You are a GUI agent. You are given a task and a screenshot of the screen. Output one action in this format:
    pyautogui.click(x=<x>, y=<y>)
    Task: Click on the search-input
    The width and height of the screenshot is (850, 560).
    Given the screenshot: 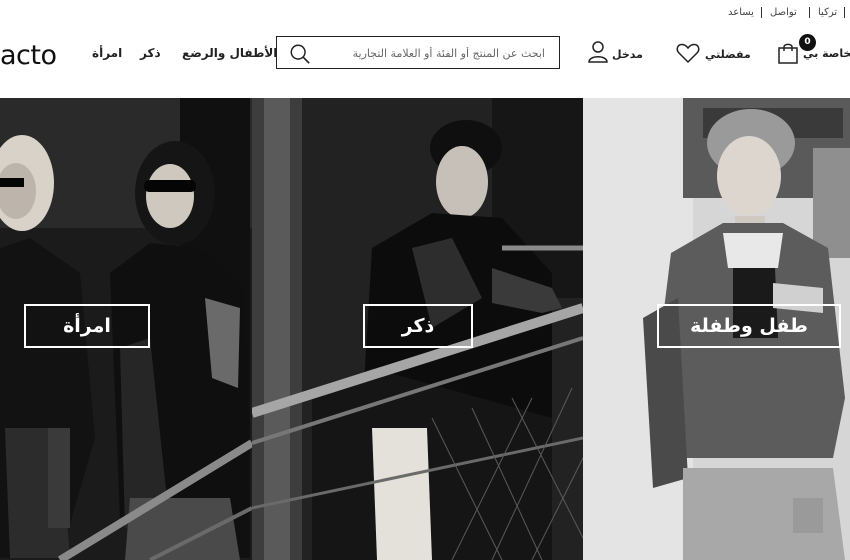 What is the action you would take?
    pyautogui.click(x=432, y=53)
    